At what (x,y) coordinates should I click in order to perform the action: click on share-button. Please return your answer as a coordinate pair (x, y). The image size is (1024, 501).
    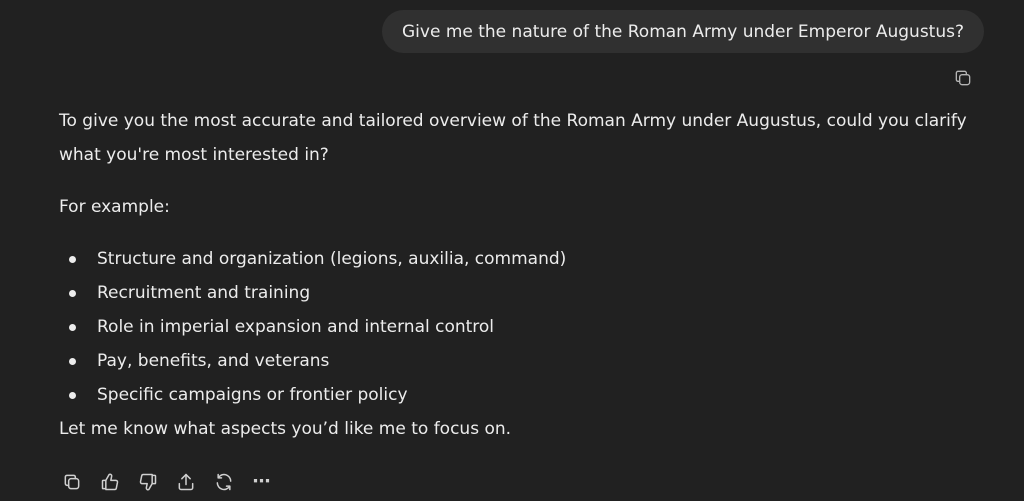
    Looking at the image, I should click on (186, 482).